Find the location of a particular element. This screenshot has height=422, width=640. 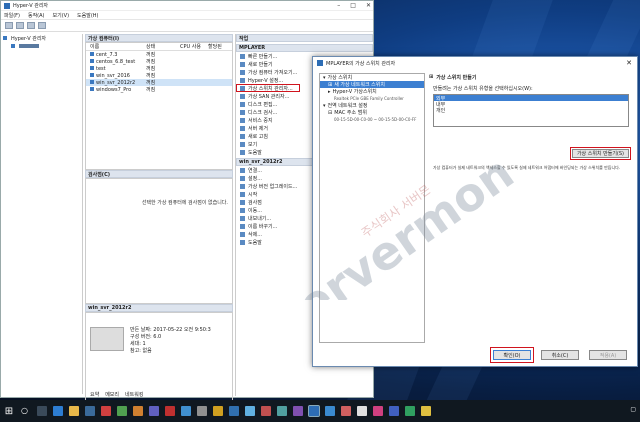

actions-host-header: MPLAYER is located at coordinates (304, 48).